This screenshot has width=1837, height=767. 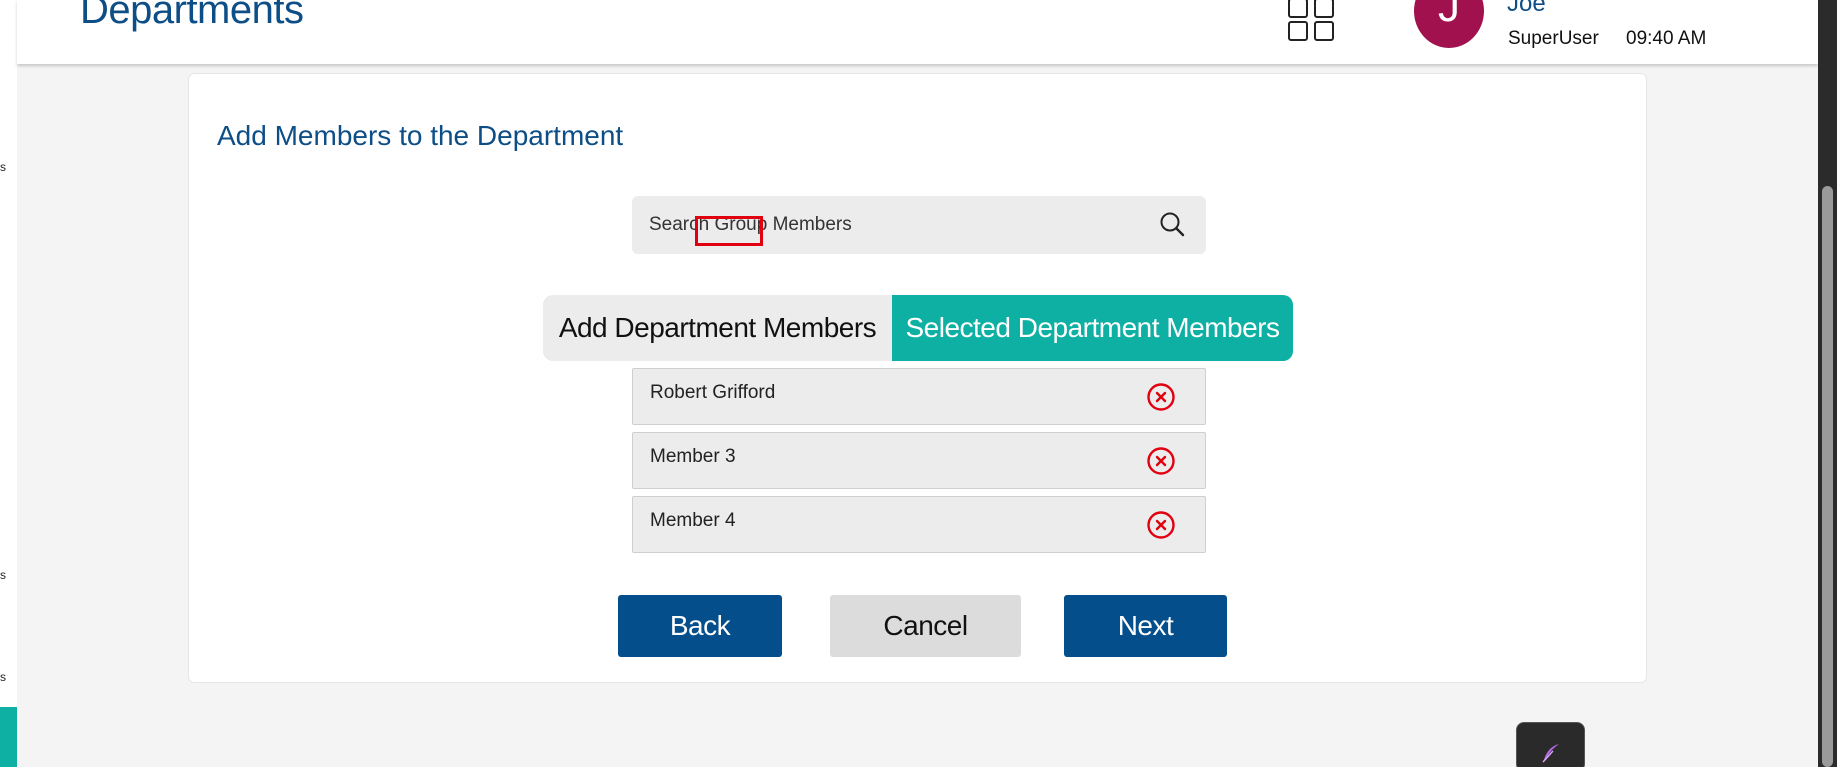 What do you see at coordinates (1449, 24) in the screenshot?
I see `avatar: J` at bounding box center [1449, 24].